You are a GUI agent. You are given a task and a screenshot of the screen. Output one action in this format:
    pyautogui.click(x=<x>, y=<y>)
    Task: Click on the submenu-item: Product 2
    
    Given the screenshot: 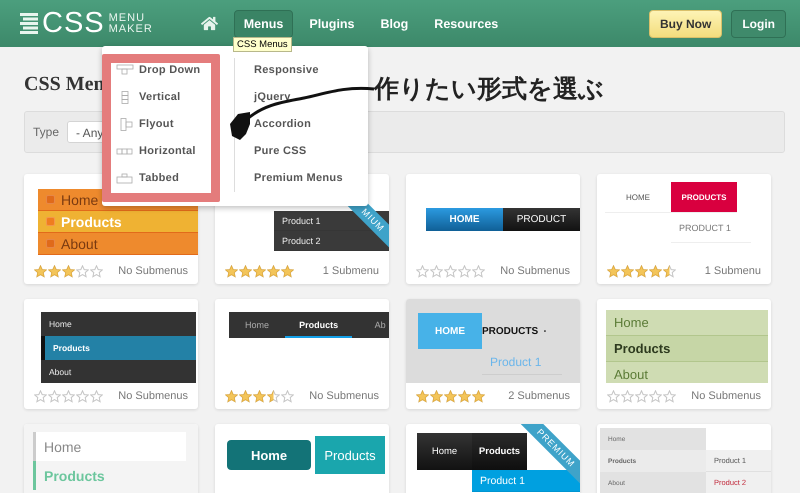 What is the action you would take?
    pyautogui.click(x=331, y=241)
    